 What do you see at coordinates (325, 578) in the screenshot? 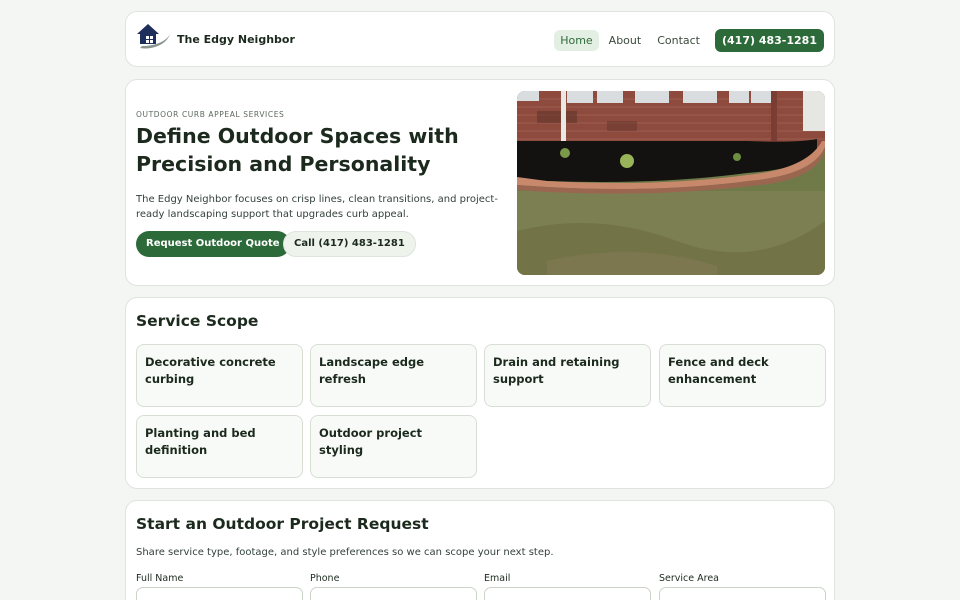
I see `phone-label: Phone` at bounding box center [325, 578].